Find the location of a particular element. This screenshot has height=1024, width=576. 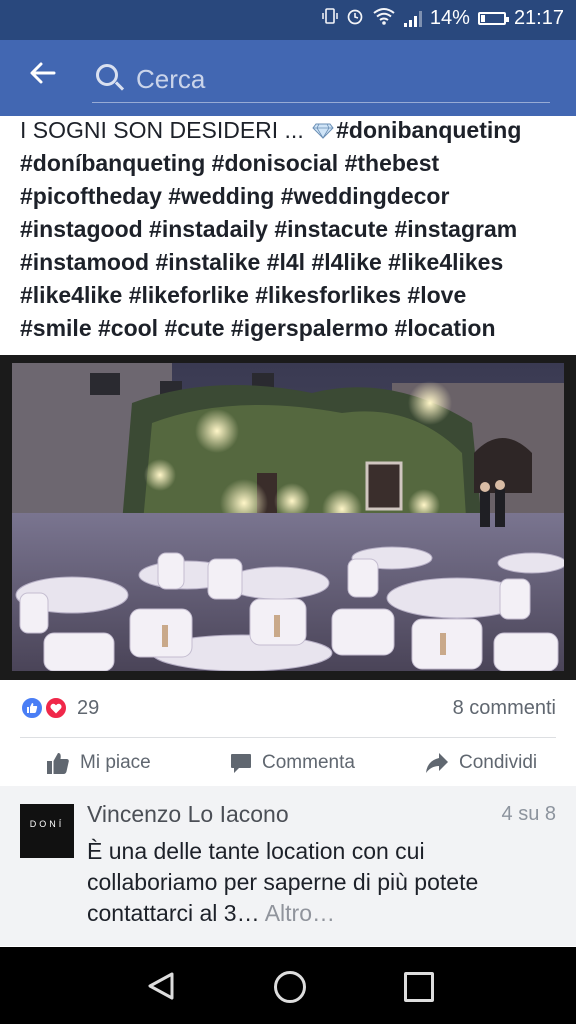

comment-count: 8 commenti is located at coordinates (504, 708).